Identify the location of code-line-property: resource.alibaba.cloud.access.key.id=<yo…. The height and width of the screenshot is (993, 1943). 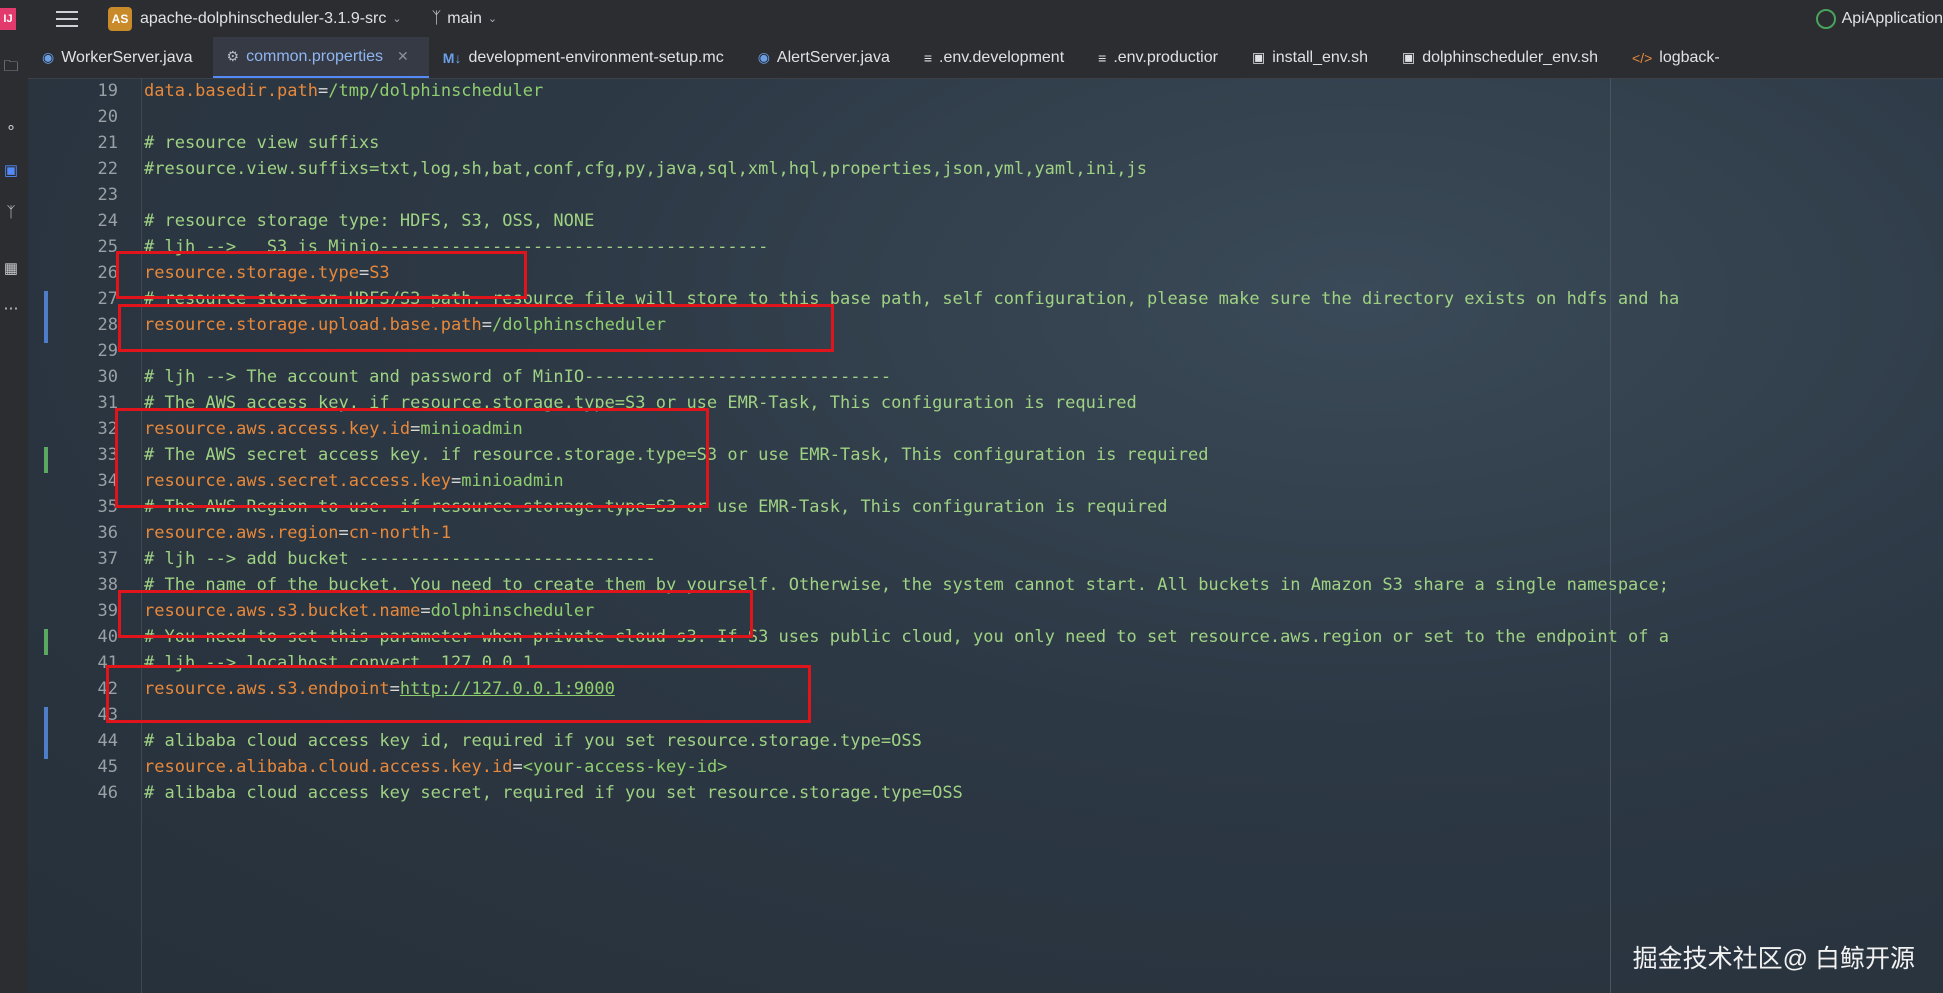
(435, 767).